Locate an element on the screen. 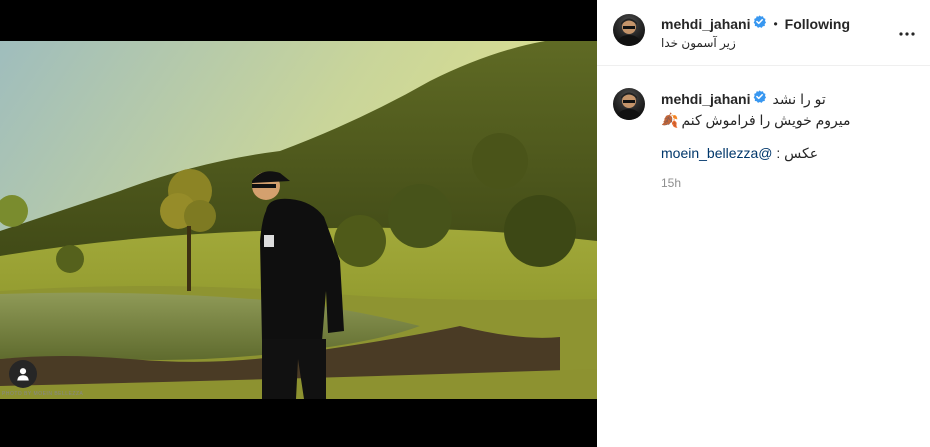 This screenshot has width=930, height=447. author-avatar is located at coordinates (629, 30).